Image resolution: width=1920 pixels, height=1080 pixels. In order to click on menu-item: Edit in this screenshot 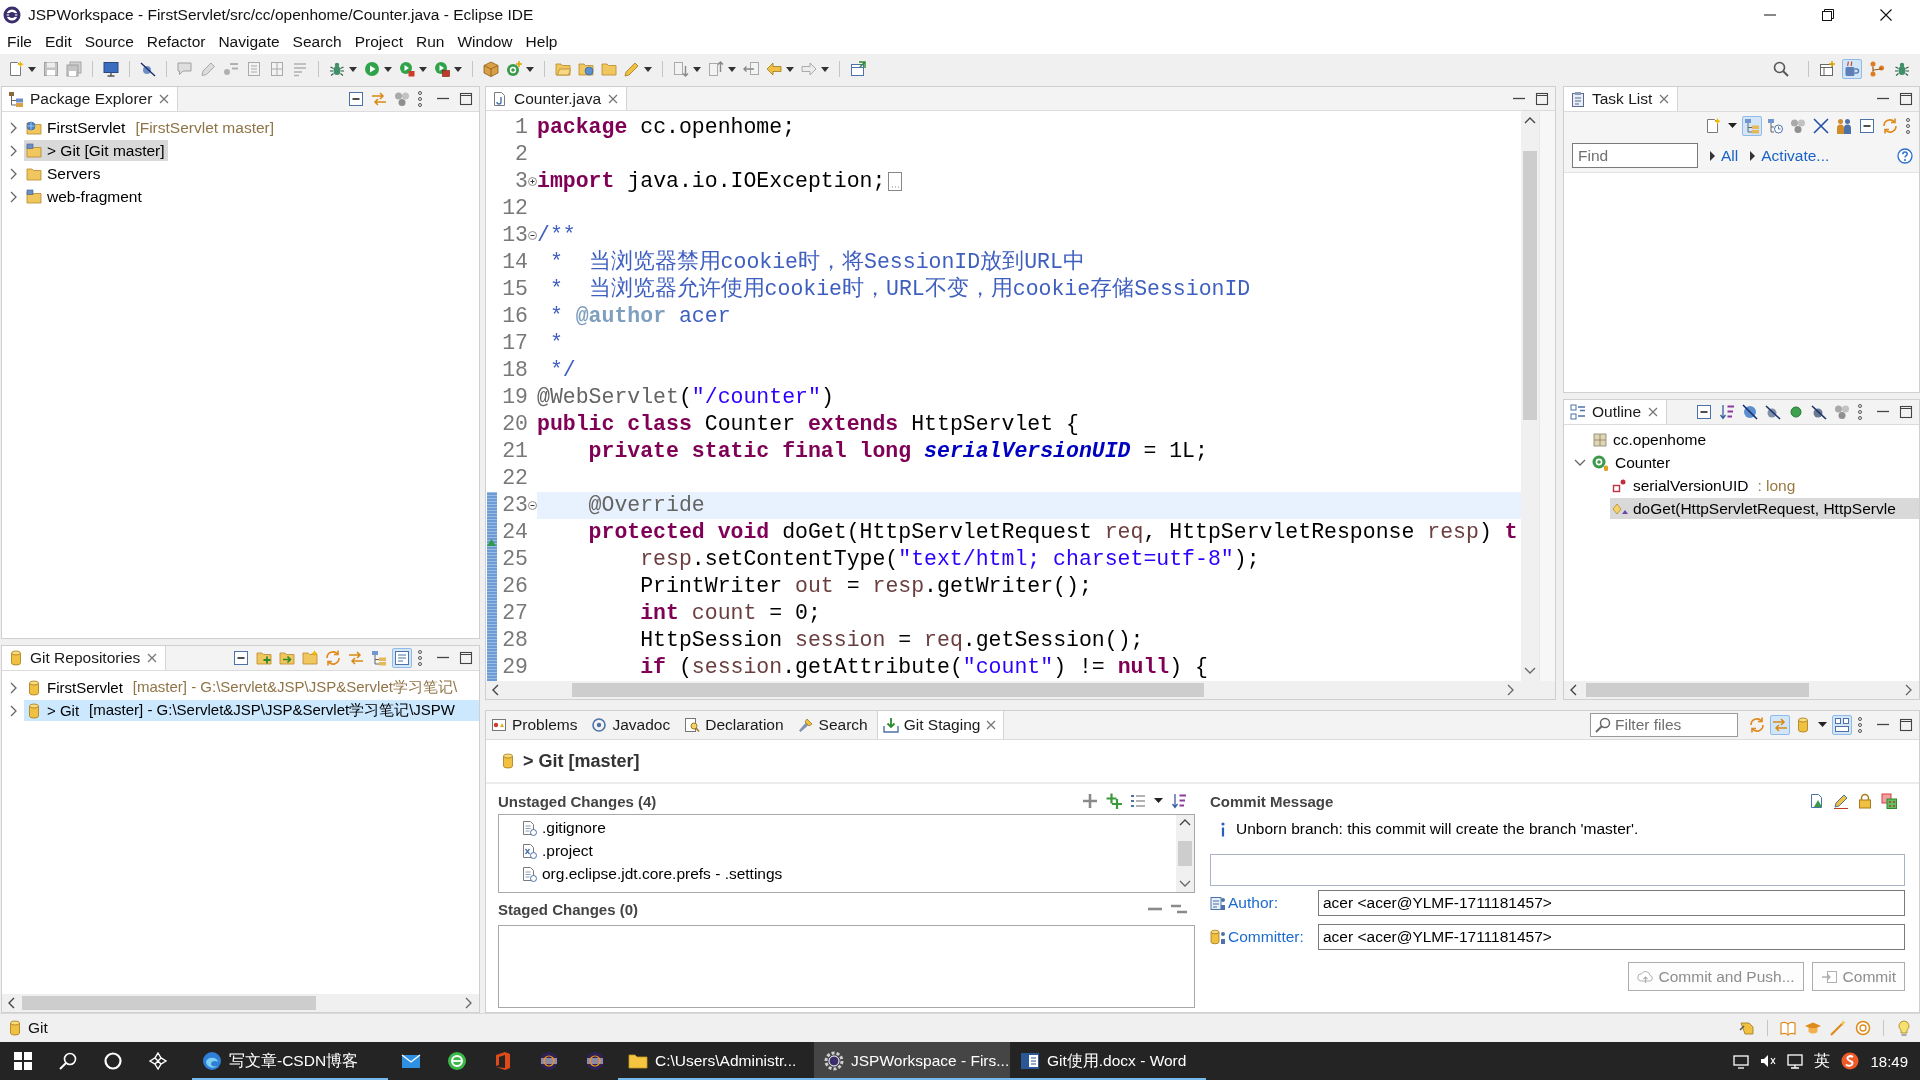, I will do `click(58, 42)`.